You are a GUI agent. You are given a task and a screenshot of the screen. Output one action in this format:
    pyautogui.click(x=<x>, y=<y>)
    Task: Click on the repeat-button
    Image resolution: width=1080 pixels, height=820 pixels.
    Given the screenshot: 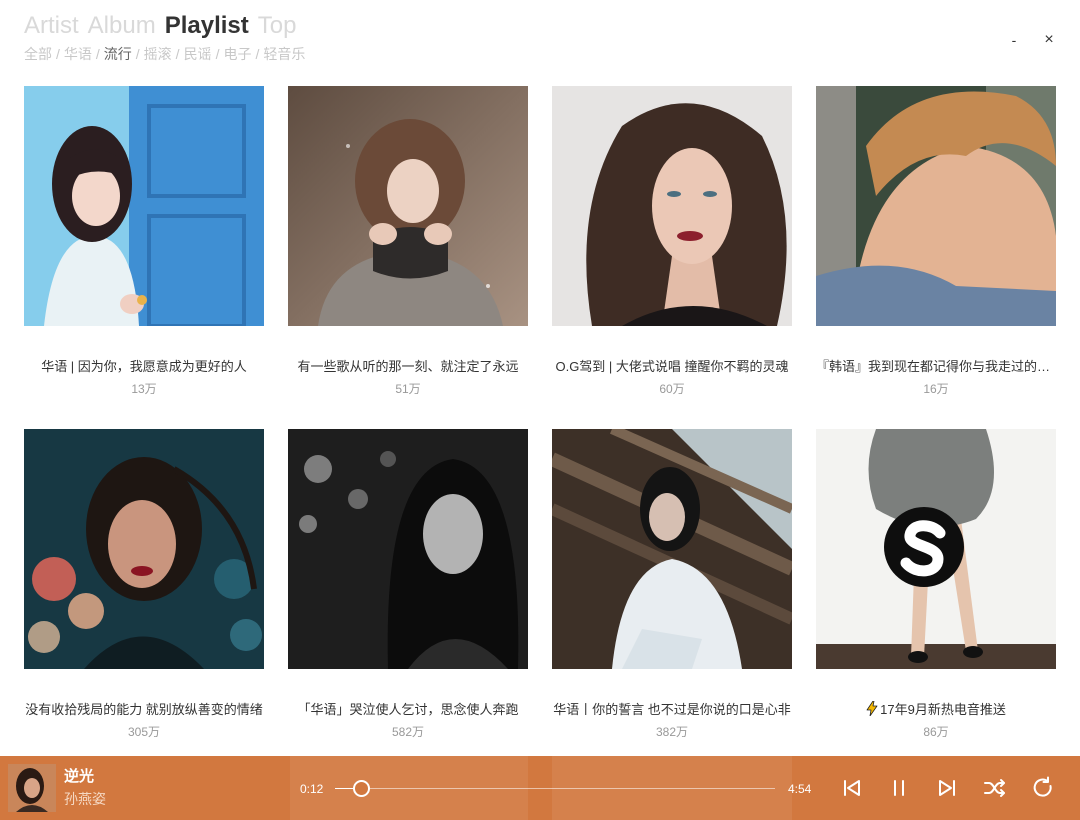 What is the action you would take?
    pyautogui.click(x=1043, y=788)
    